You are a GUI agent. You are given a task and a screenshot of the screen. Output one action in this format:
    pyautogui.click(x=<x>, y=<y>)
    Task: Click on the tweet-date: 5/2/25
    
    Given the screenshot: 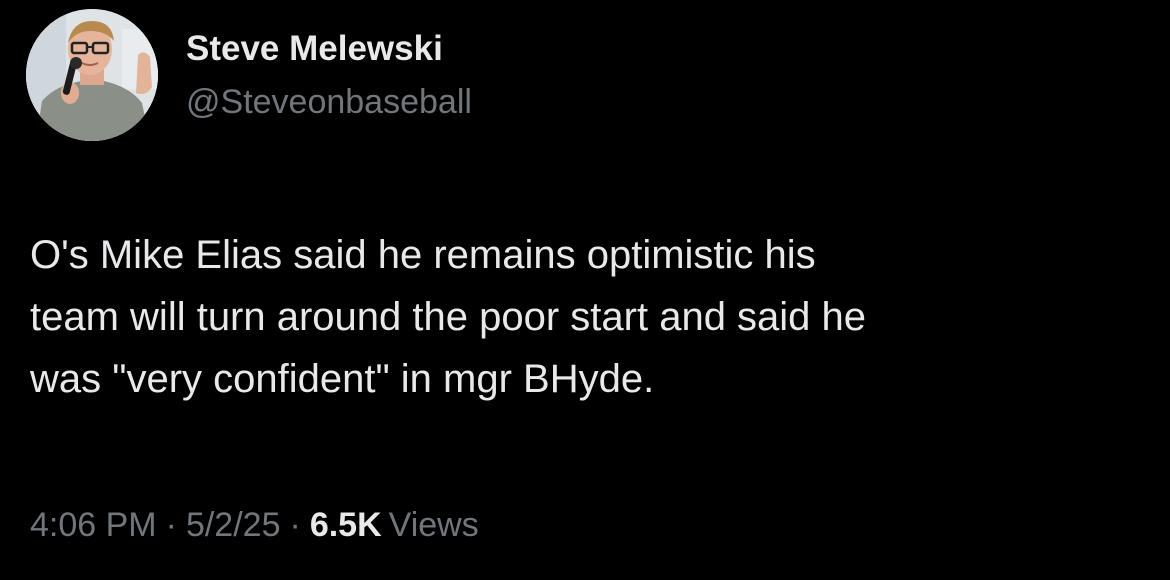 What is the action you would take?
    pyautogui.click(x=233, y=525)
    